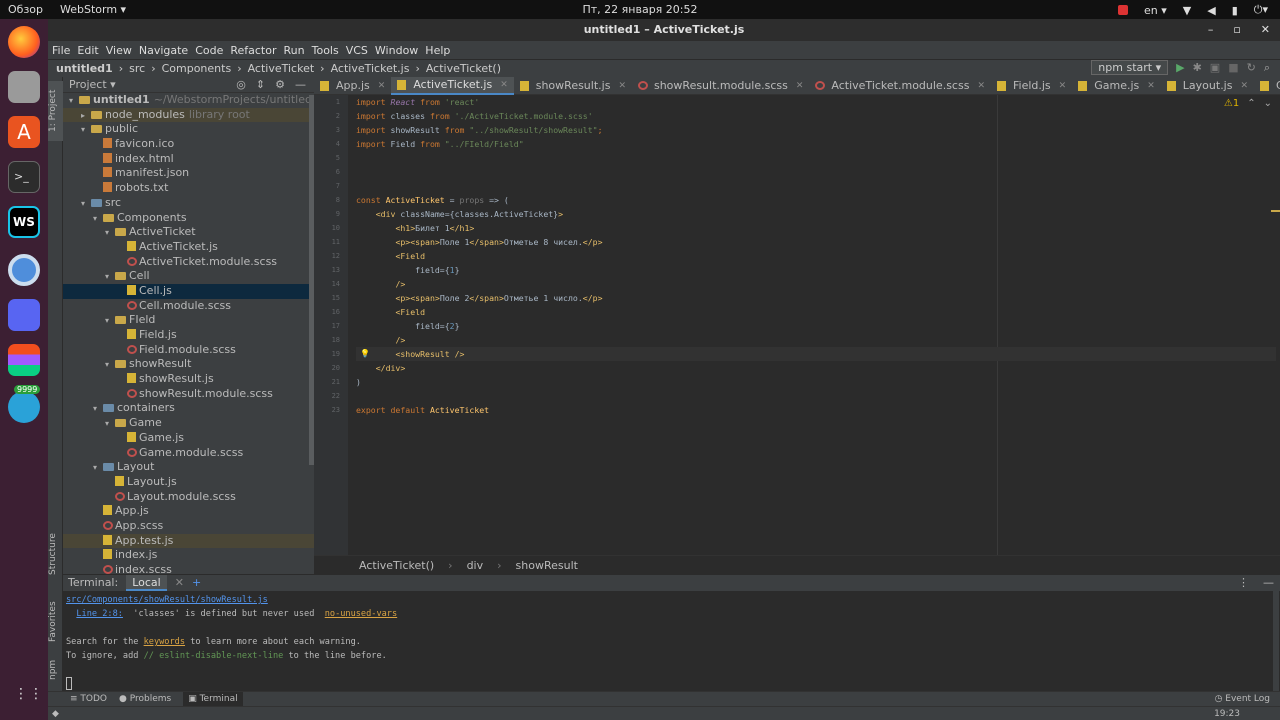  Describe the element at coordinates (573, 86) in the screenshot. I see `tab-showresult-js: showResult.js ✕` at that location.